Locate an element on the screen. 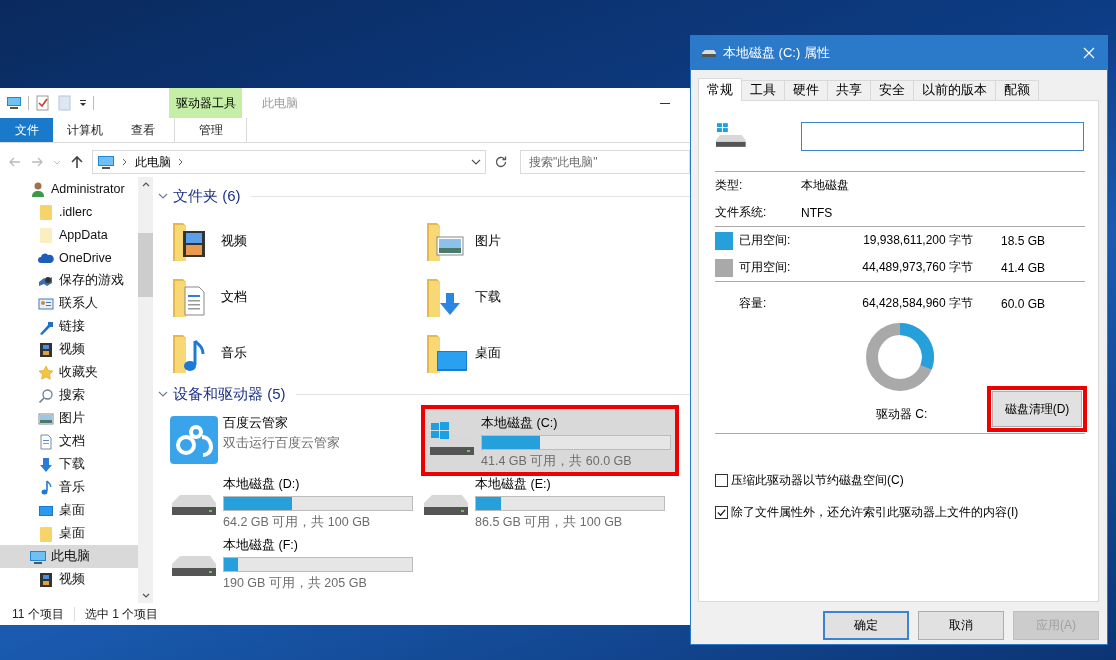  checkbox-label: 压缩此驱动器以节约磁盘空间(C) is located at coordinates (817, 480).